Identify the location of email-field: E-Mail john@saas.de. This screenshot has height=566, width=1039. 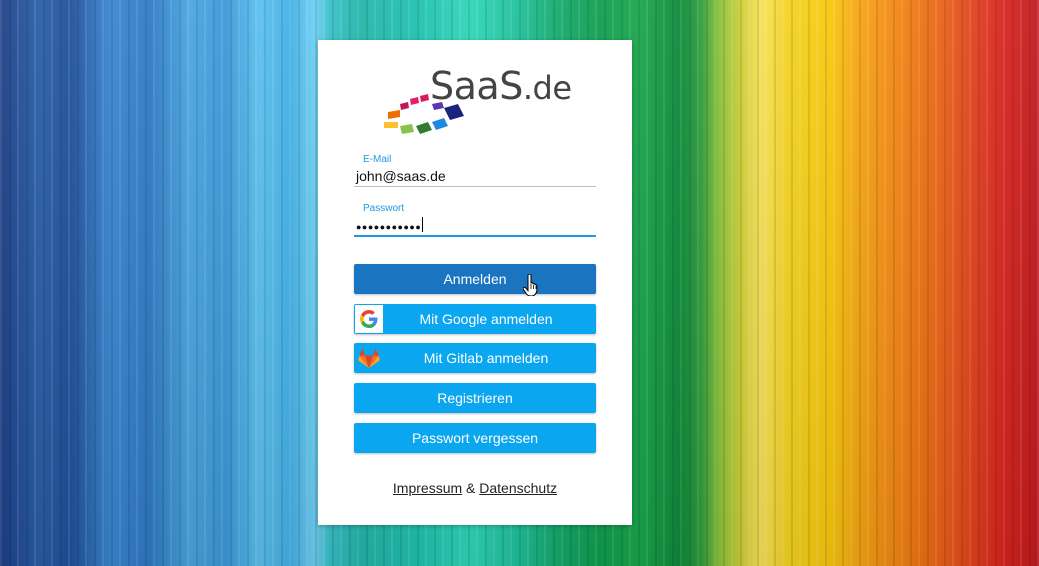
(475, 170).